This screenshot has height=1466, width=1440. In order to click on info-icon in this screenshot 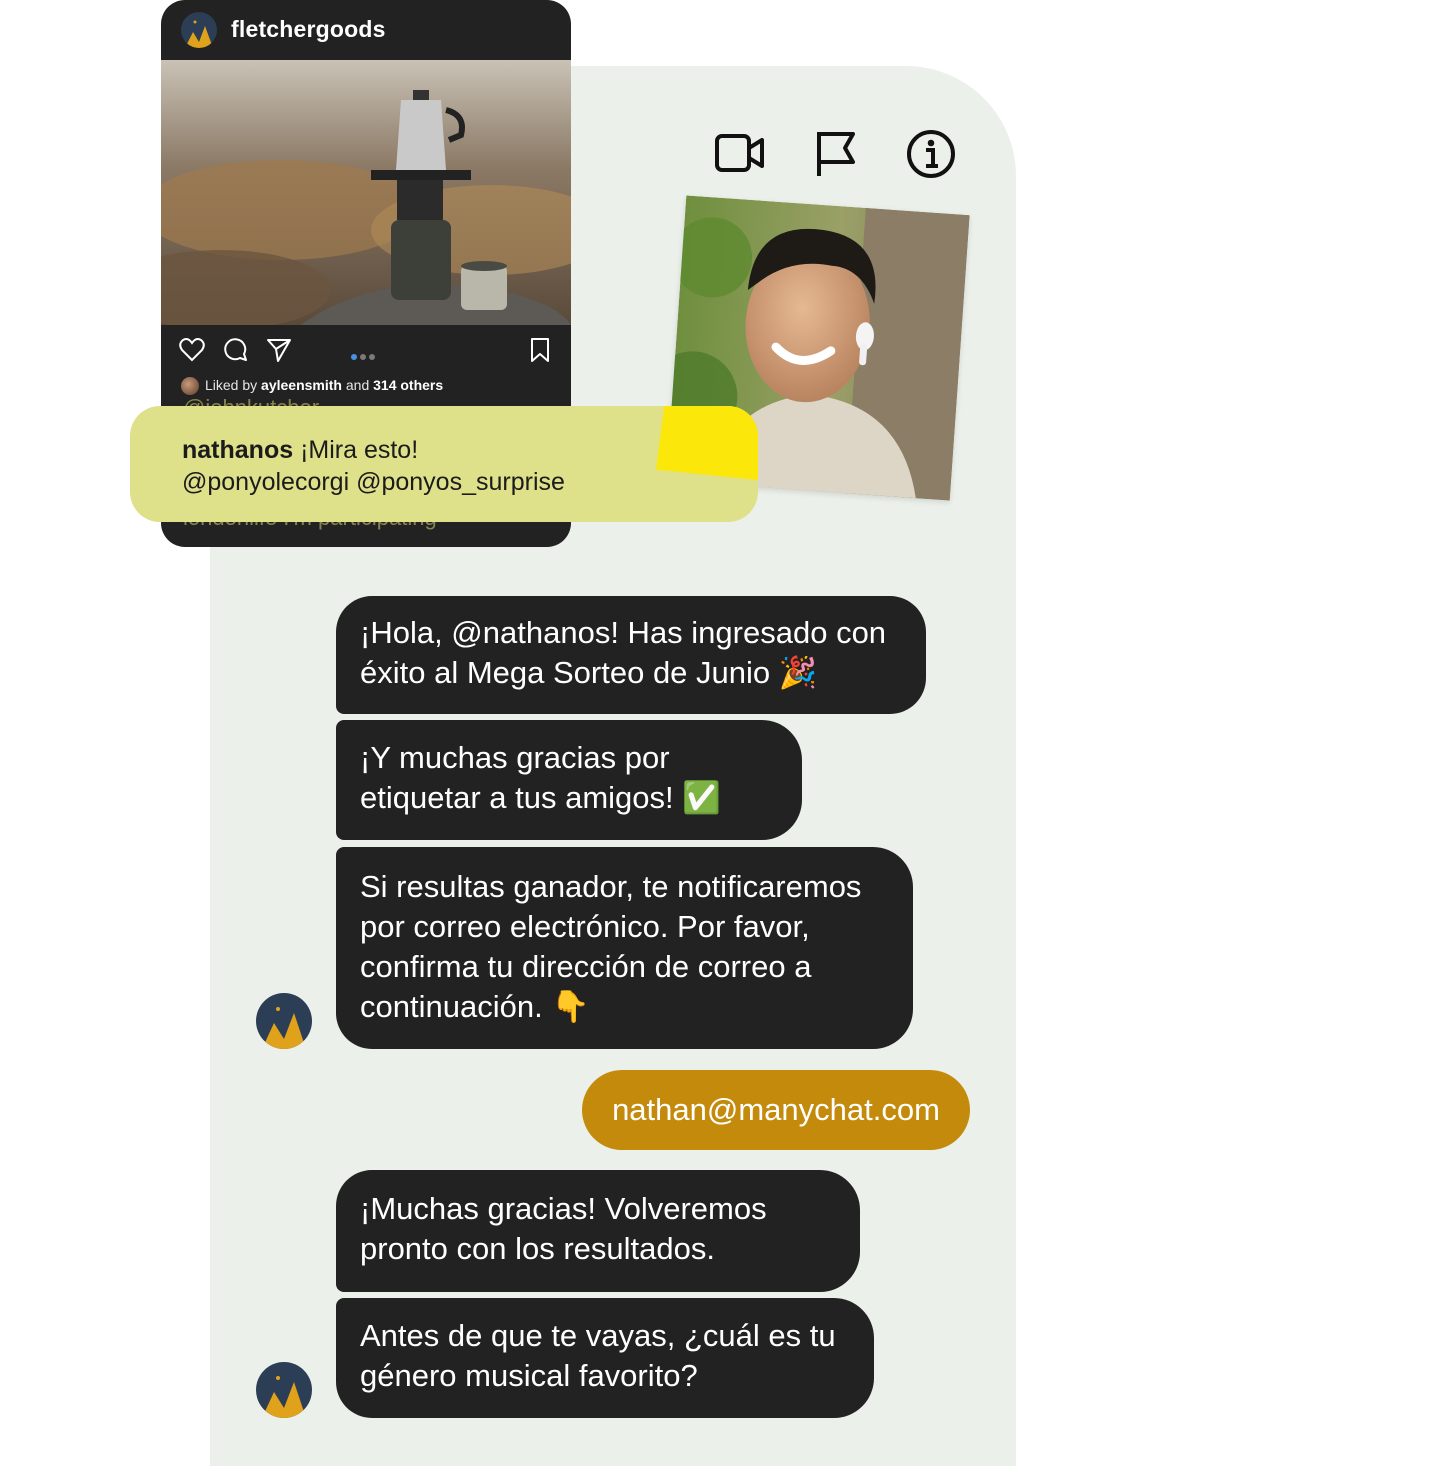, I will do `click(931, 154)`.